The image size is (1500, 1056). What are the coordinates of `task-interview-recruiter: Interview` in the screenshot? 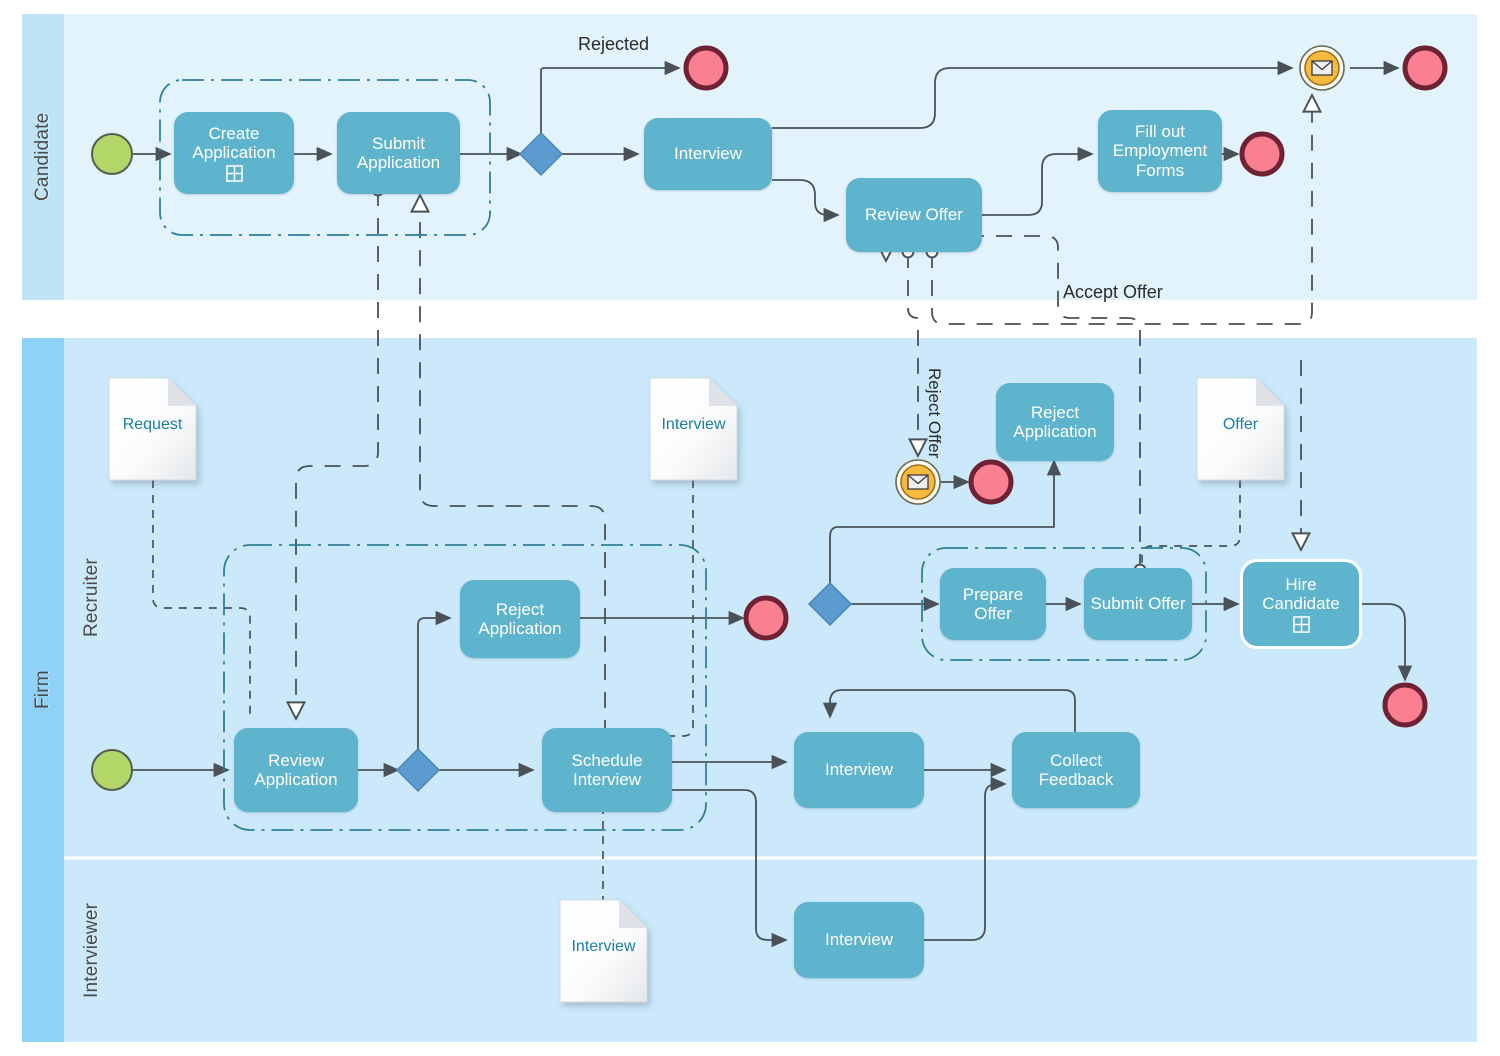 It's located at (859, 770).